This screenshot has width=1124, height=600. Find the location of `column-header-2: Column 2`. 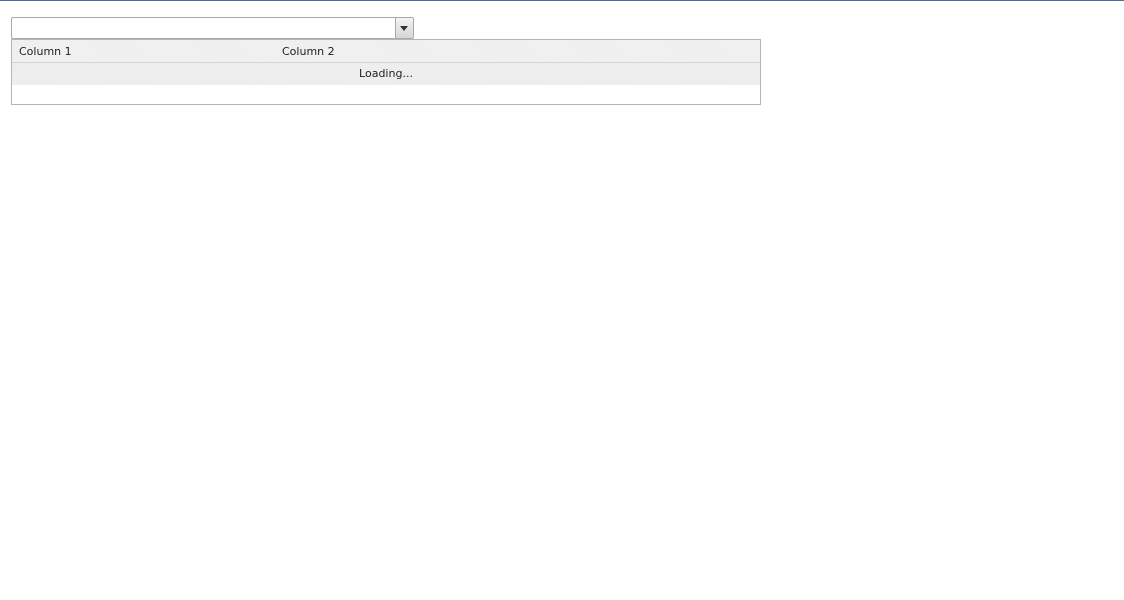

column-header-2: Column 2 is located at coordinates (308, 51).